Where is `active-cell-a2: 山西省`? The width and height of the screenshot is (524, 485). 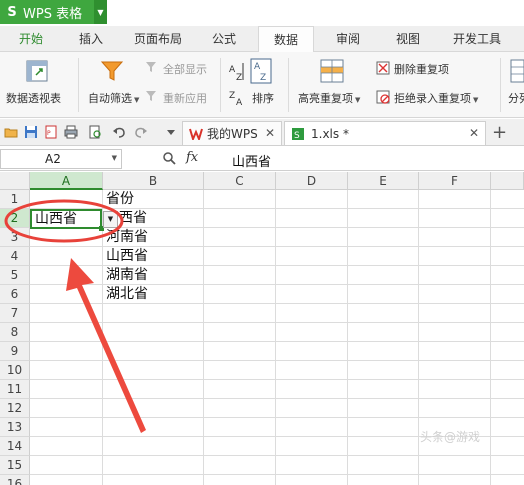
active-cell-a2: 山西省 is located at coordinates (66, 219).